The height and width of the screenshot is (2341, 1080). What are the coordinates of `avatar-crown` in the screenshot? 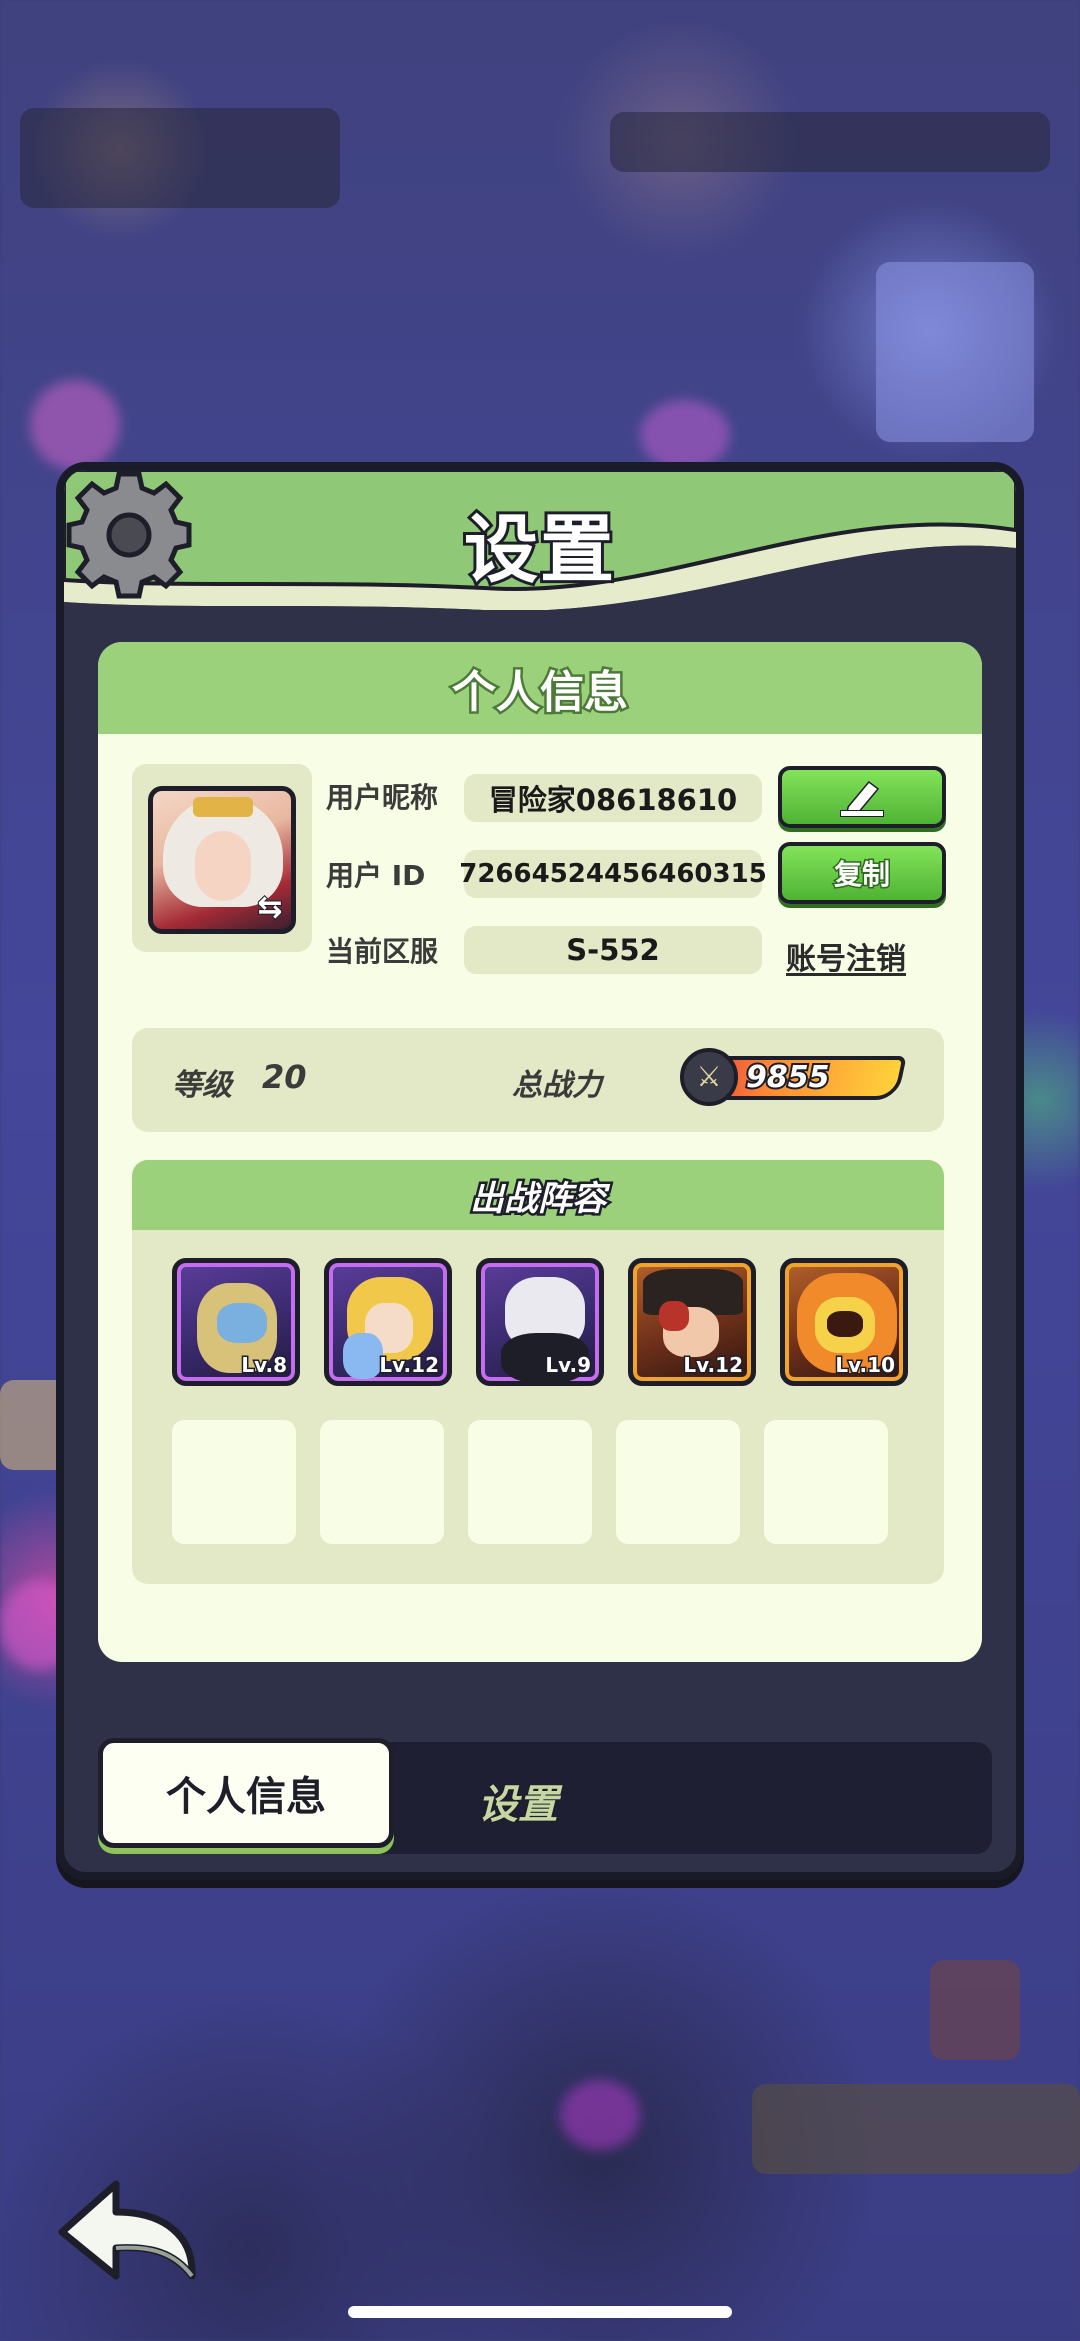 It's located at (223, 807).